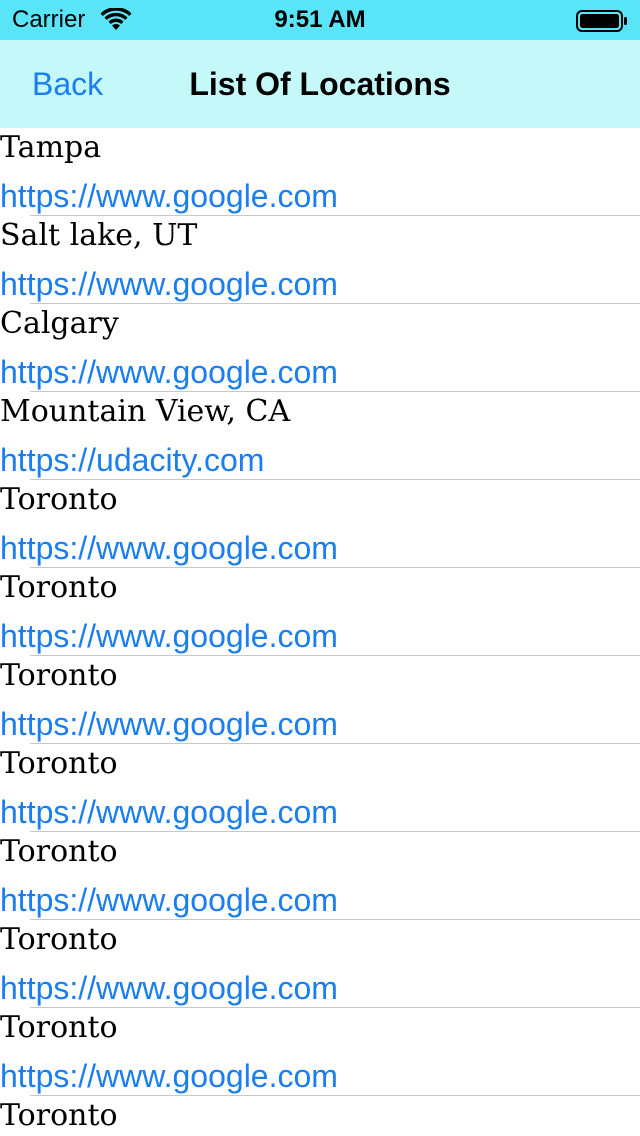 This screenshot has height=1136, width=640. I want to click on battery-icon, so click(601, 21).